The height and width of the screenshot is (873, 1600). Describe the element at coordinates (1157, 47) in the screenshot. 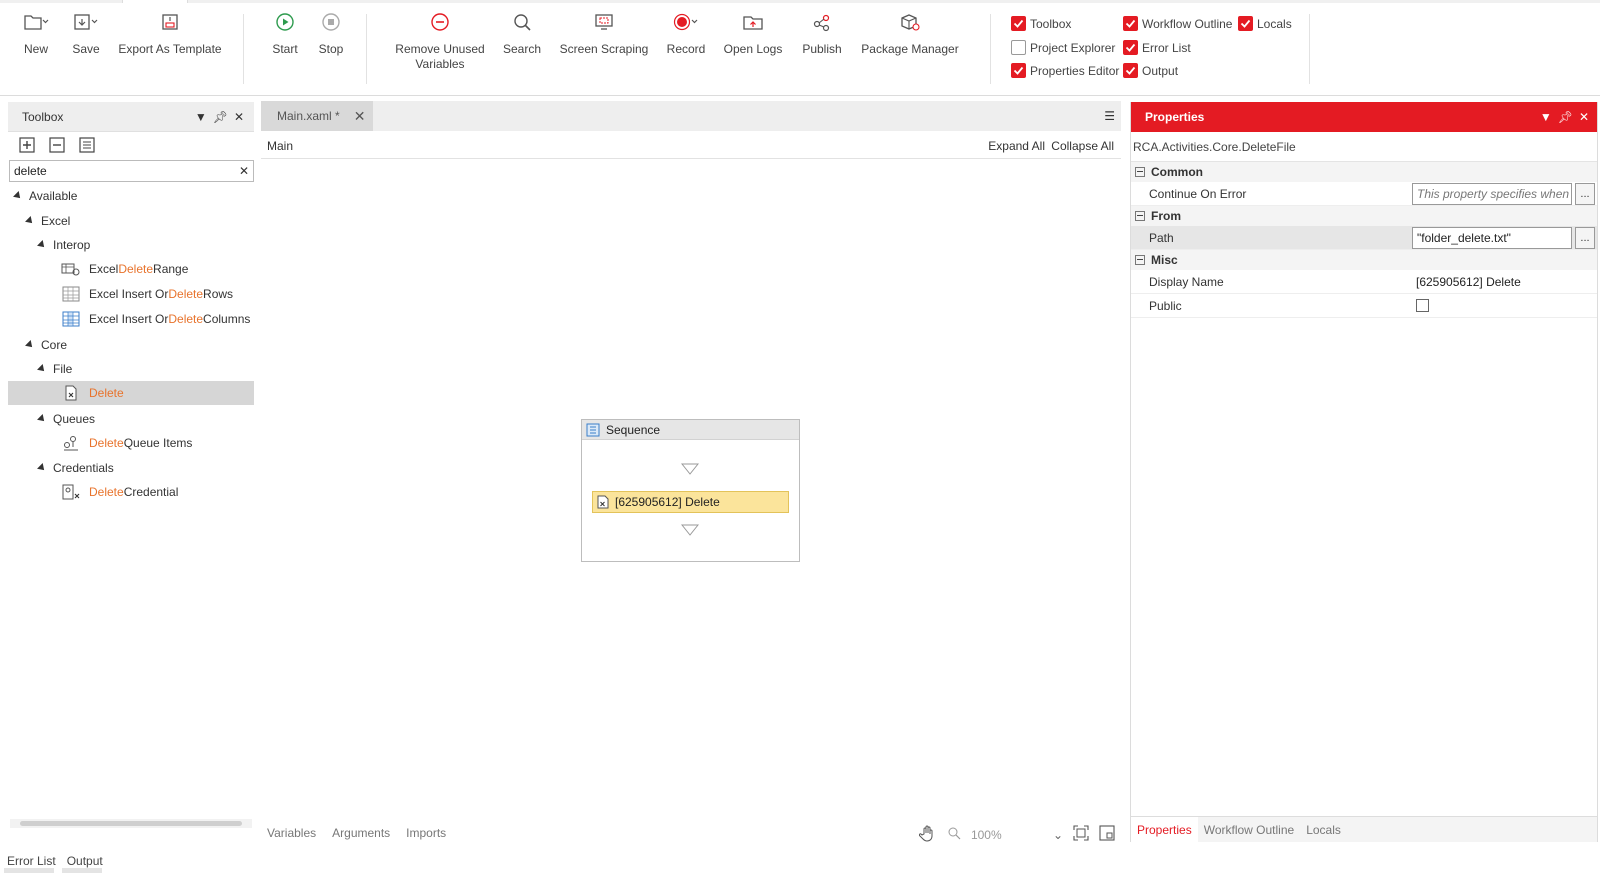

I see `error-list-panel-checkbox: Error List` at that location.